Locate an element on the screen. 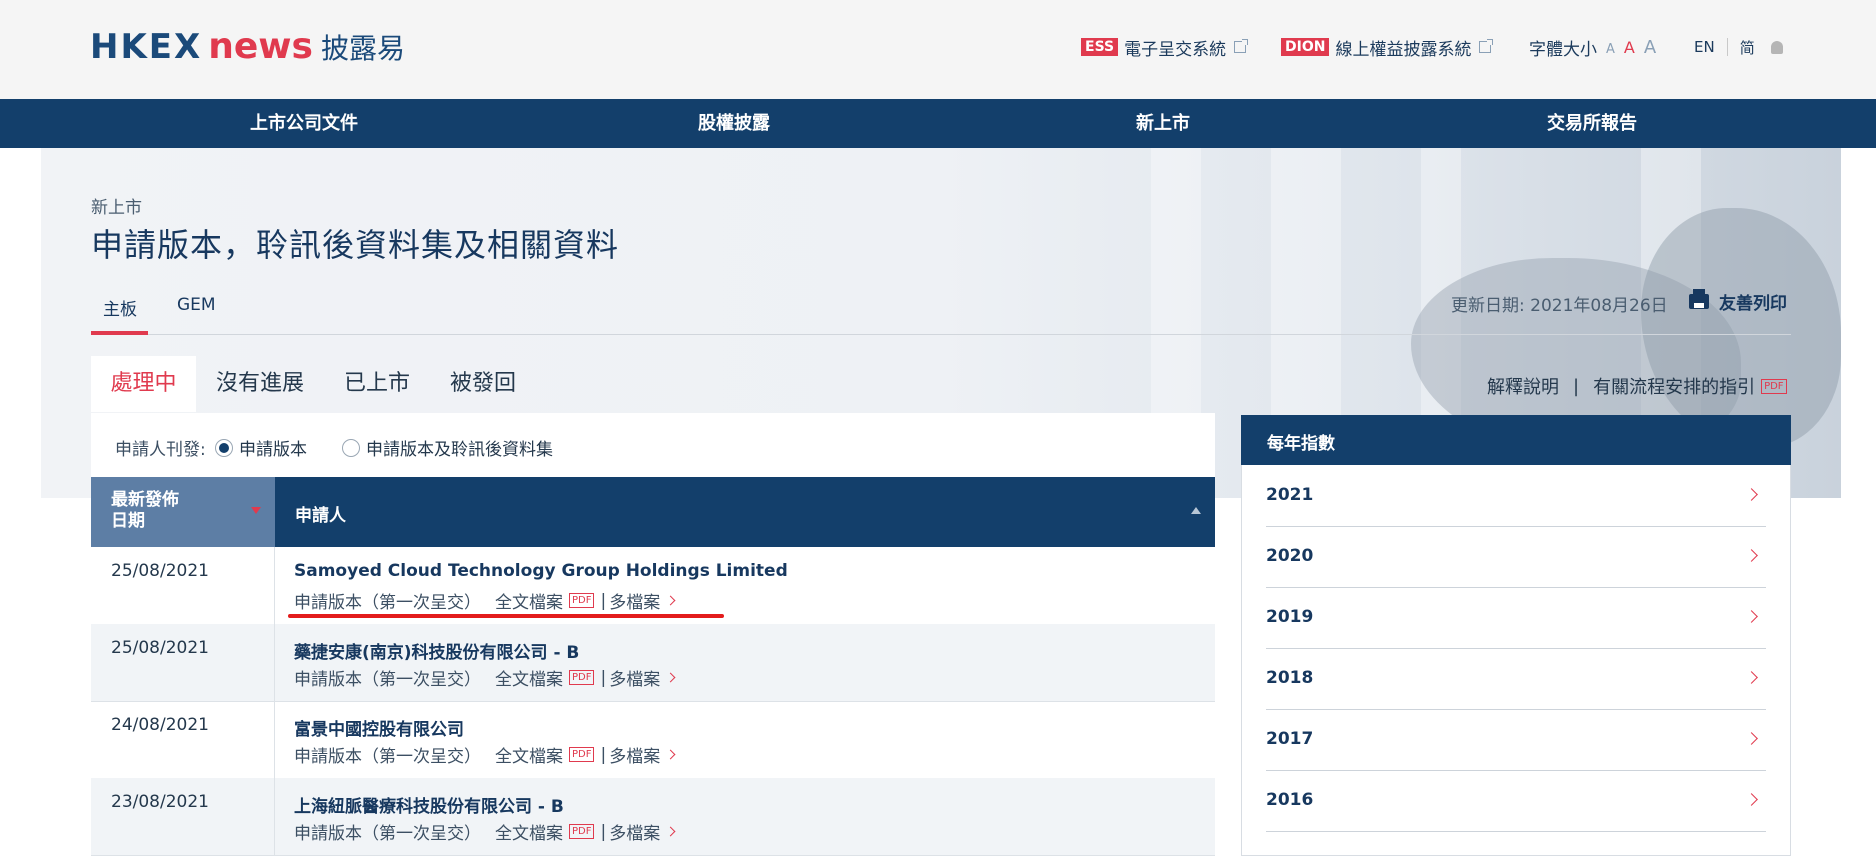 The image size is (1876, 856). tab-listed: 已上市 is located at coordinates (377, 384).